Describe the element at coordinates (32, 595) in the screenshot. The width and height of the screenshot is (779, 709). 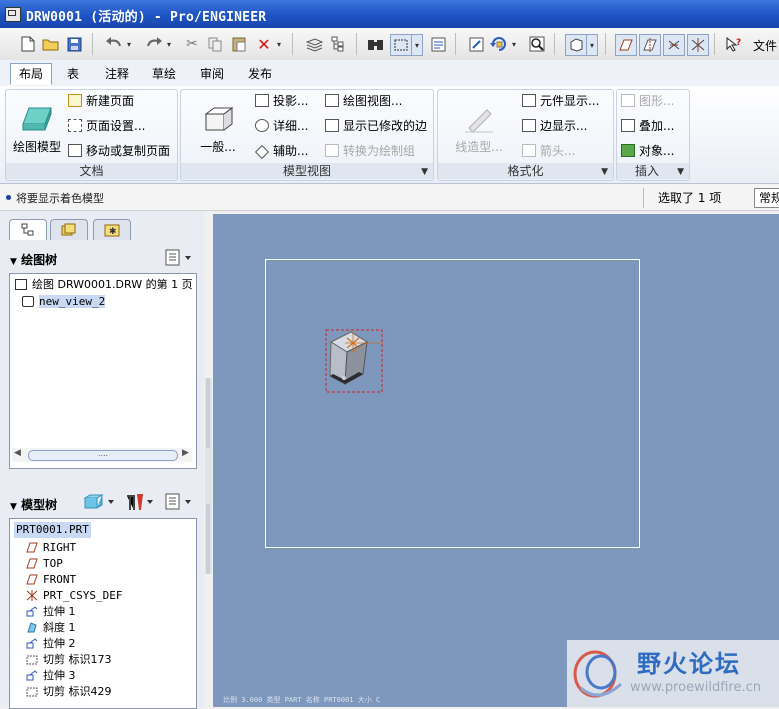
I see `csys-icon` at that location.